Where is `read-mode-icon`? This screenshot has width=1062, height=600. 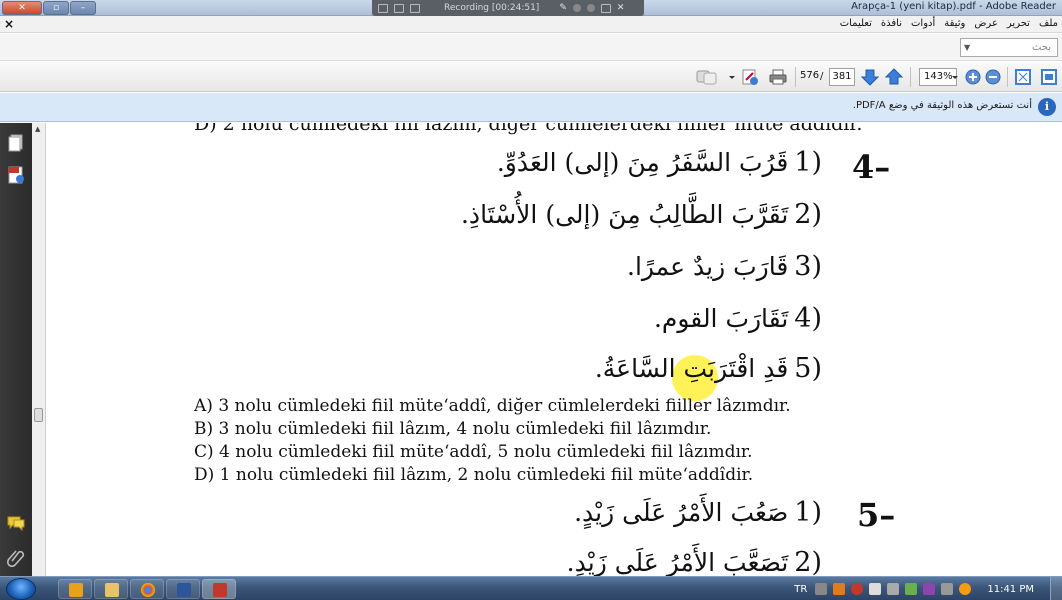 read-mode-icon is located at coordinates (1049, 77).